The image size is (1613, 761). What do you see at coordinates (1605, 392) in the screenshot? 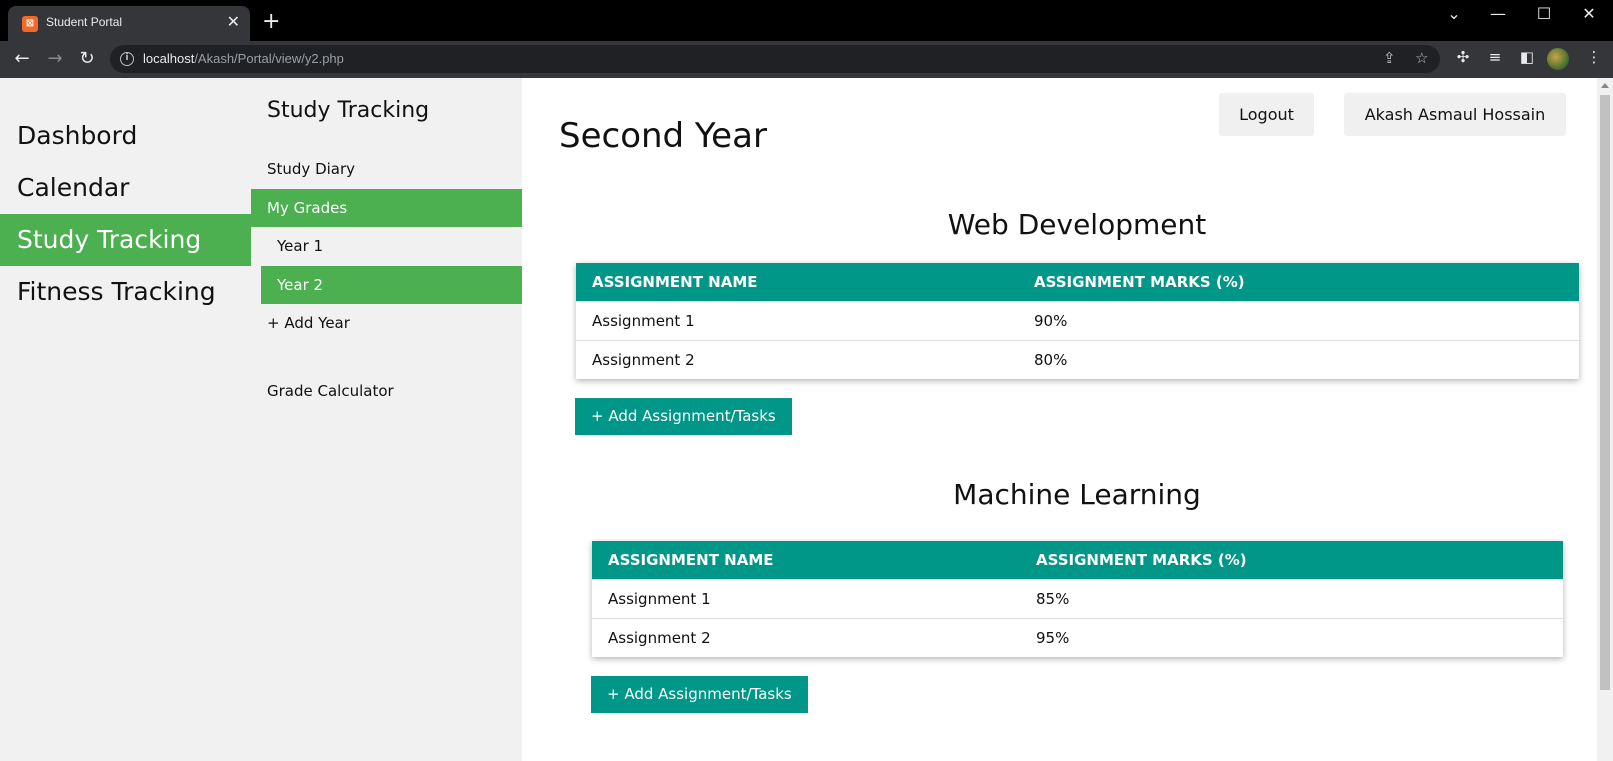
I see `scrollbar-thumb` at bounding box center [1605, 392].